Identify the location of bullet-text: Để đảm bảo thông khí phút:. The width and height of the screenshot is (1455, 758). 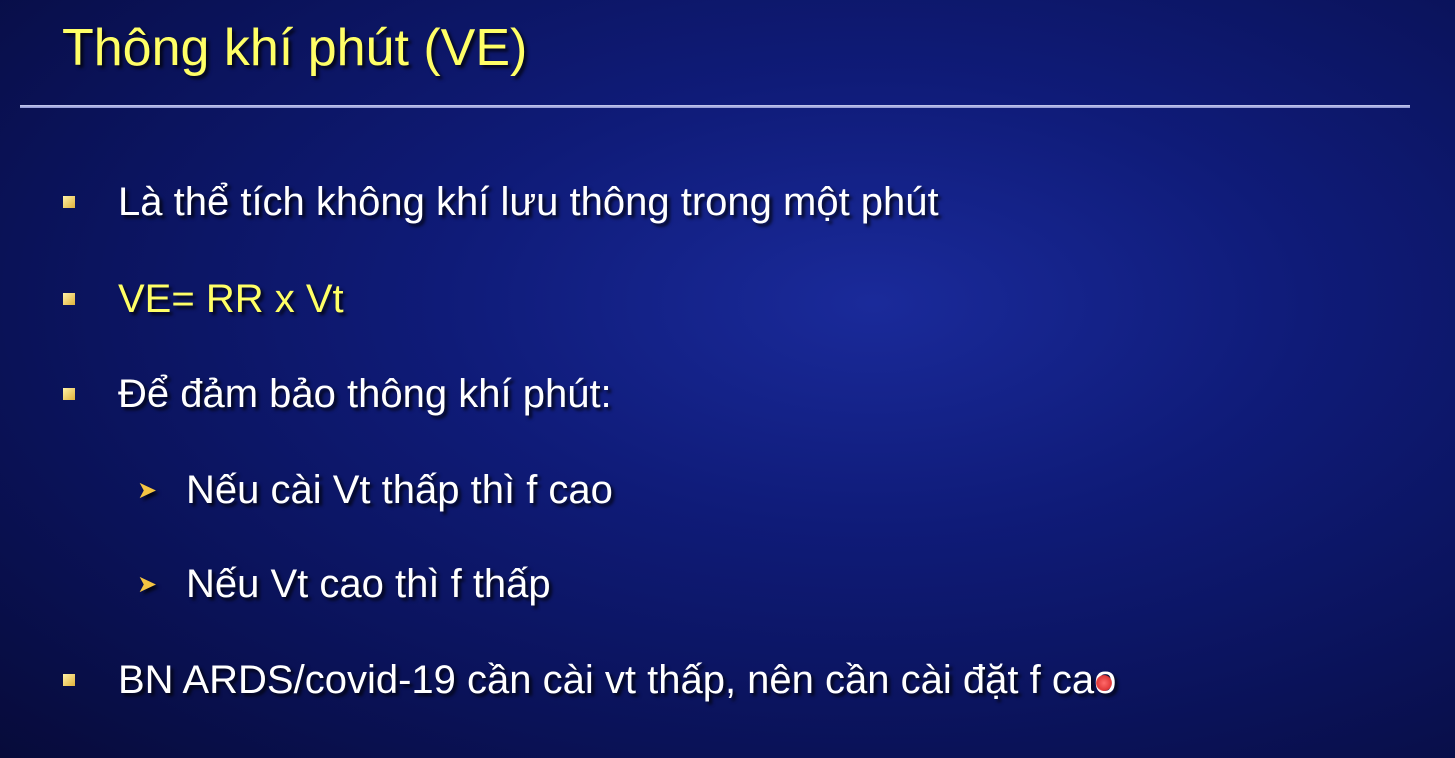
(365, 394).